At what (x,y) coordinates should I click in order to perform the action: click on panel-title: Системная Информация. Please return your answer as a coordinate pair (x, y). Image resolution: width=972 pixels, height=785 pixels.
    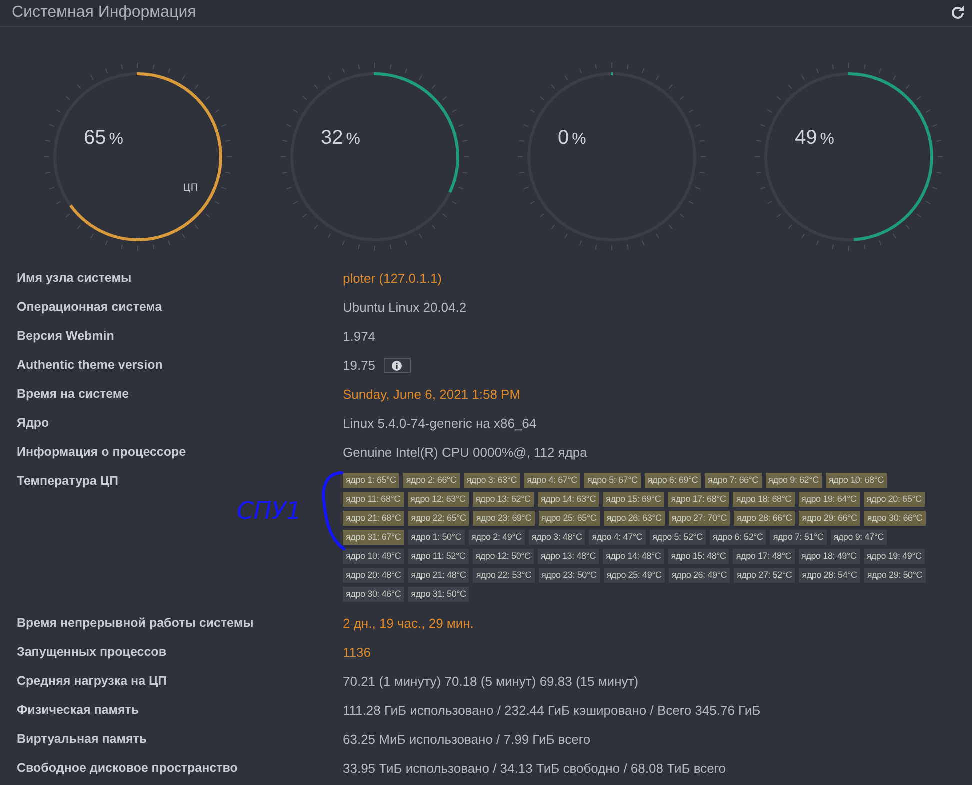
    Looking at the image, I should click on (104, 13).